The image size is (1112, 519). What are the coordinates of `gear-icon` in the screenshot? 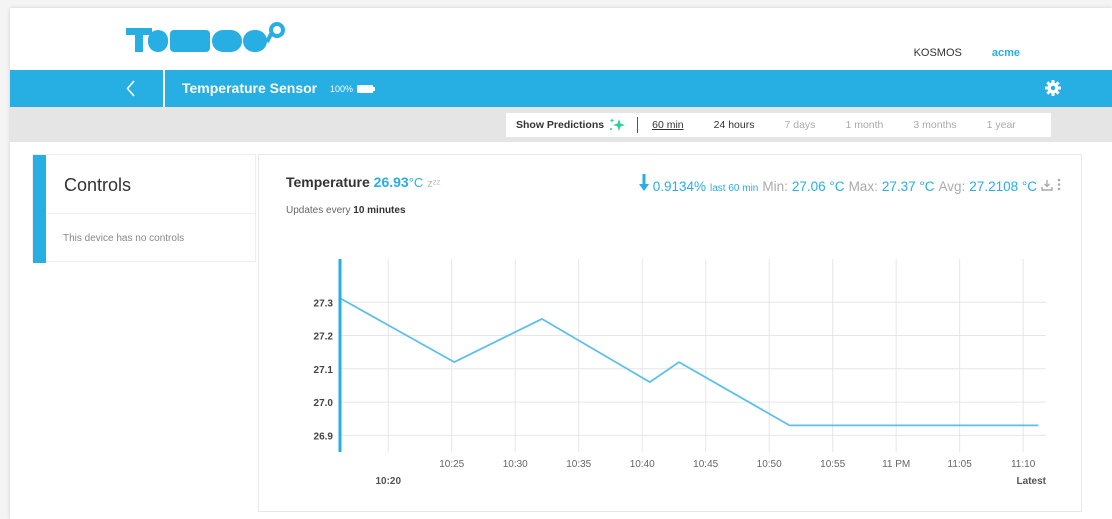 It's located at (1053, 88).